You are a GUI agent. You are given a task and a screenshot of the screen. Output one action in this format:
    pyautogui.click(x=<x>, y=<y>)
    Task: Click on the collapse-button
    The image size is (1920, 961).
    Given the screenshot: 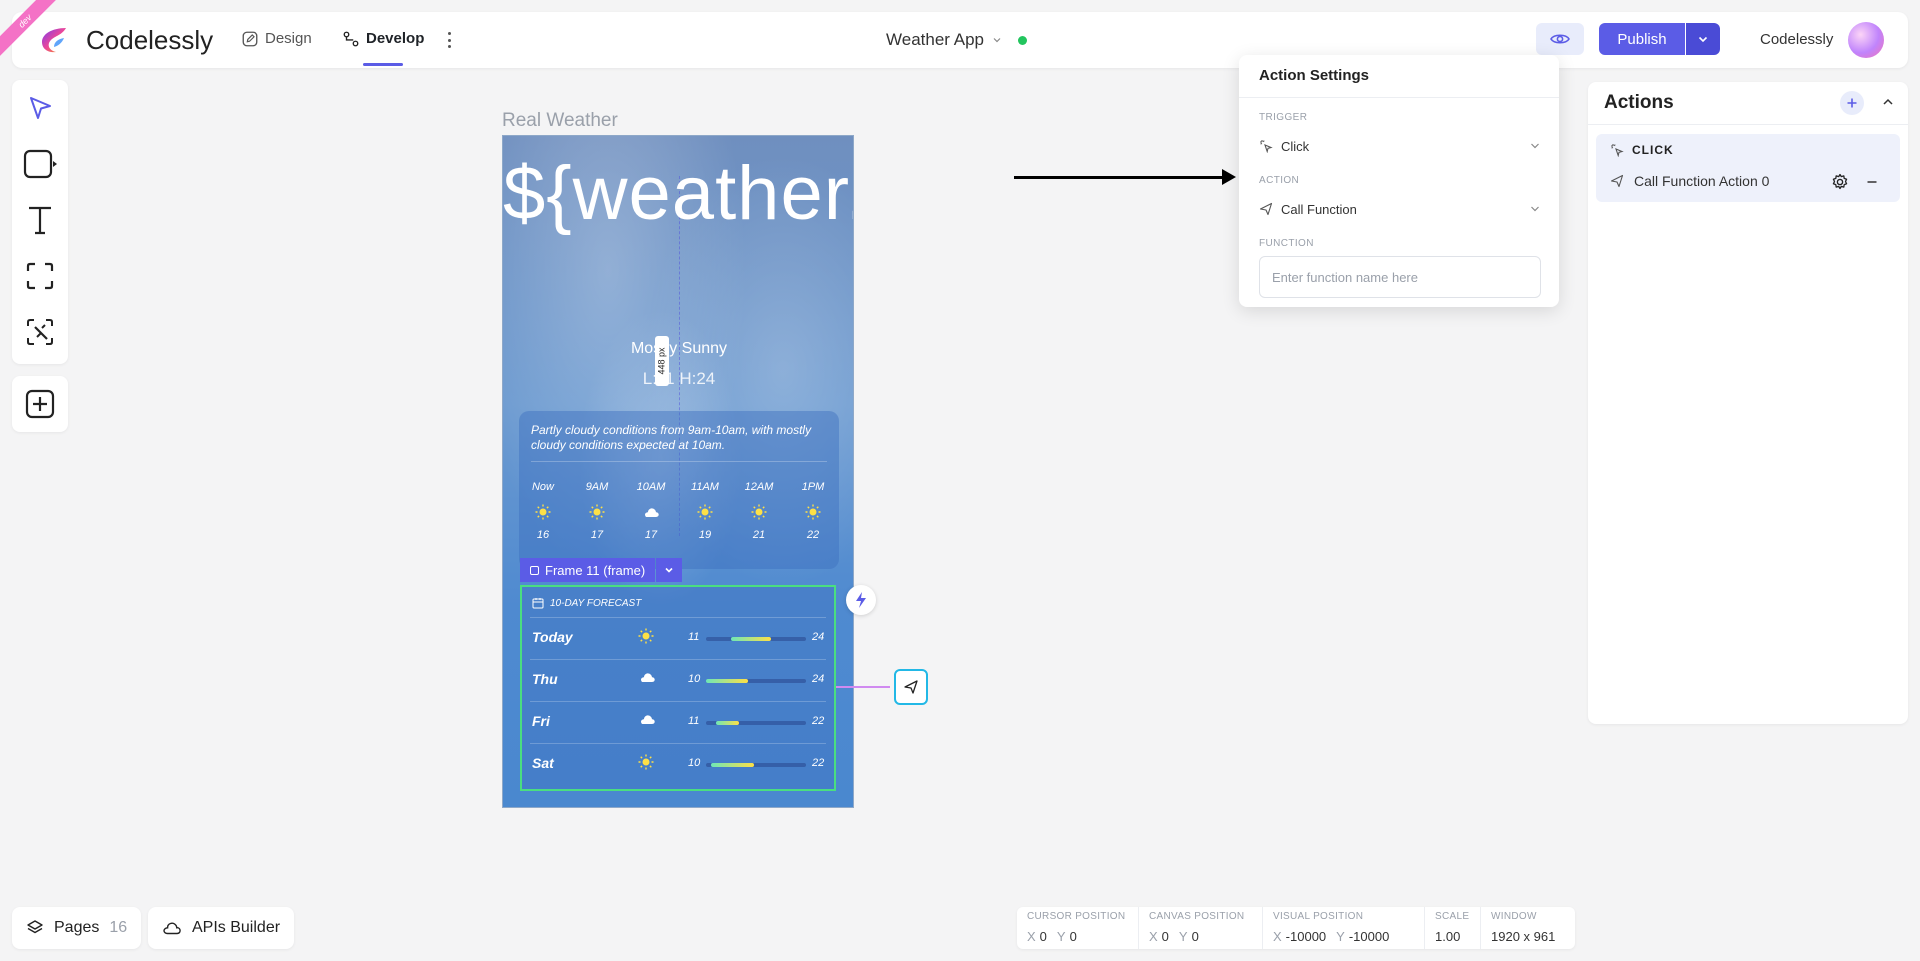 What is the action you would take?
    pyautogui.click(x=1888, y=102)
    